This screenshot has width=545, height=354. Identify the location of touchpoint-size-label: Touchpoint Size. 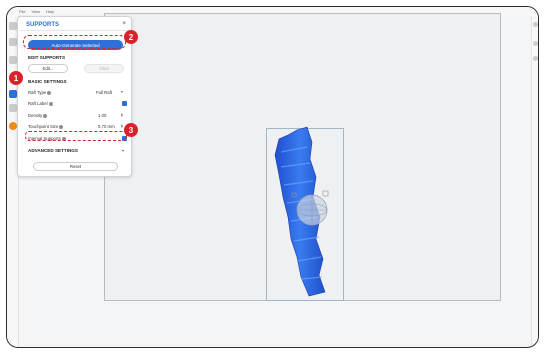
(46, 126).